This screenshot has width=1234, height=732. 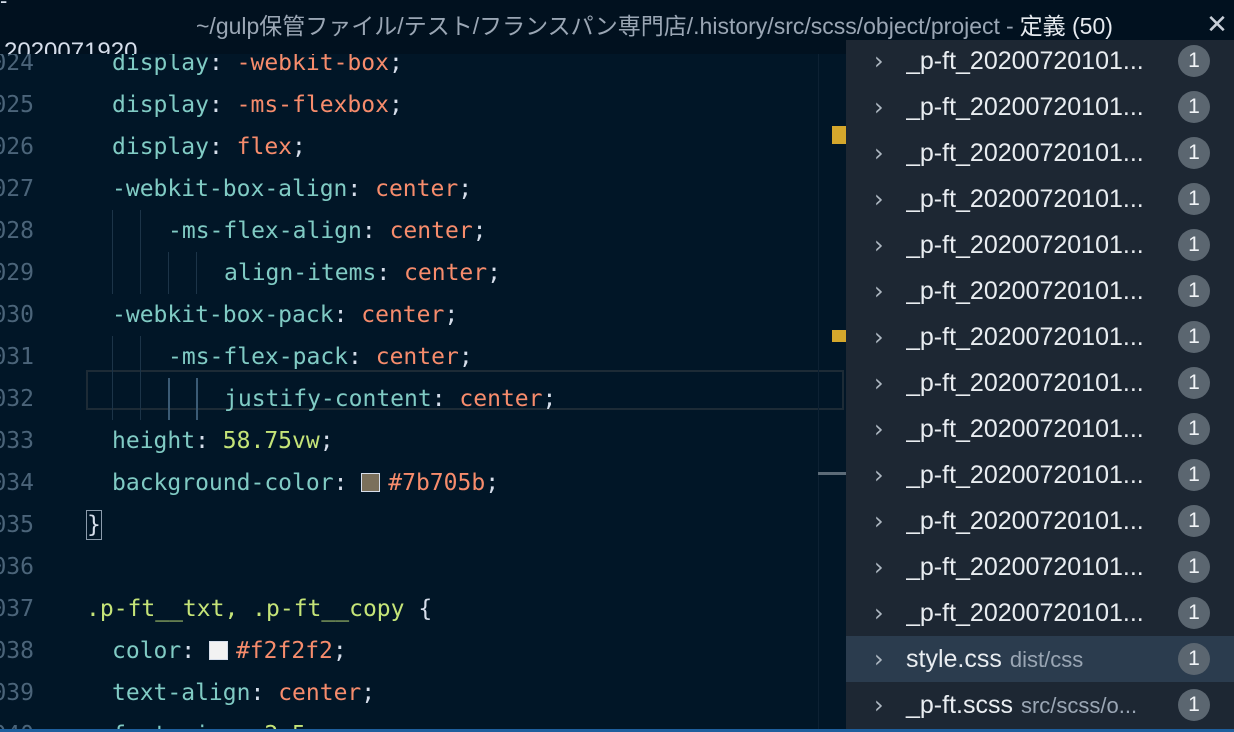 What do you see at coordinates (17, 189) in the screenshot?
I see `line-number: 027` at bounding box center [17, 189].